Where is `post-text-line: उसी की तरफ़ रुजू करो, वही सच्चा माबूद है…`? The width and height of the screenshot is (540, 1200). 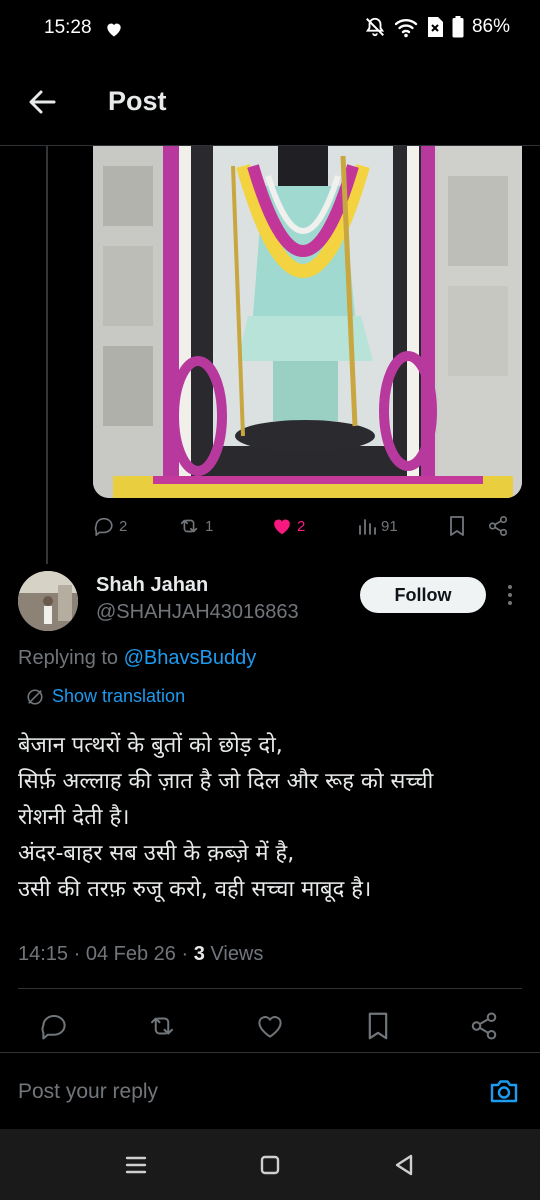 post-text-line: उसी की तरफ़ रुजू करो, वही सच्चा माबूद है… is located at coordinates (195, 889).